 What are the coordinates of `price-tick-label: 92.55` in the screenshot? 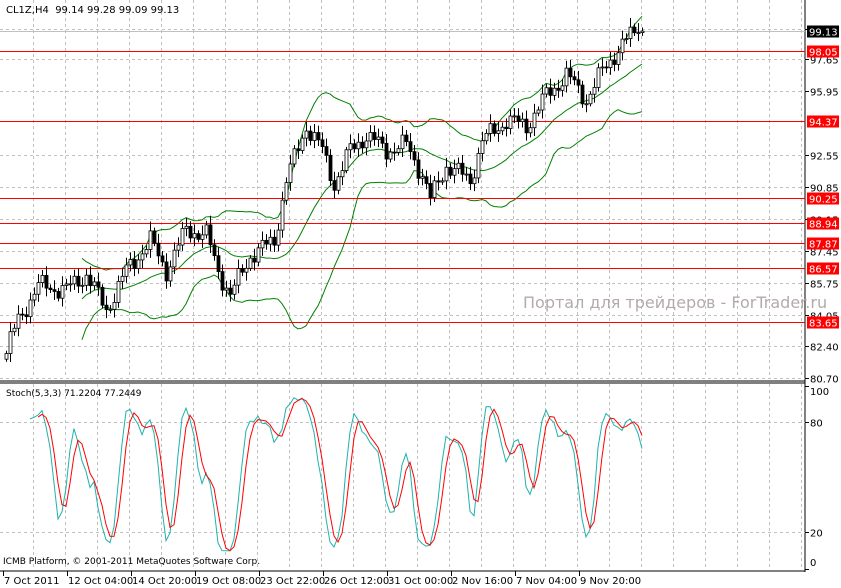 It's located at (824, 157).